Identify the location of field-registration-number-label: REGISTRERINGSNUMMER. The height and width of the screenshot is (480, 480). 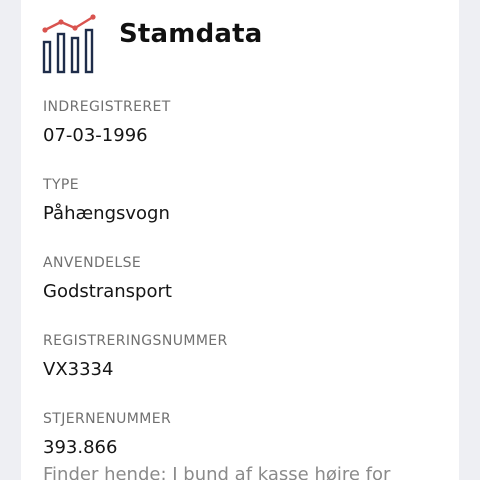
(135, 341).